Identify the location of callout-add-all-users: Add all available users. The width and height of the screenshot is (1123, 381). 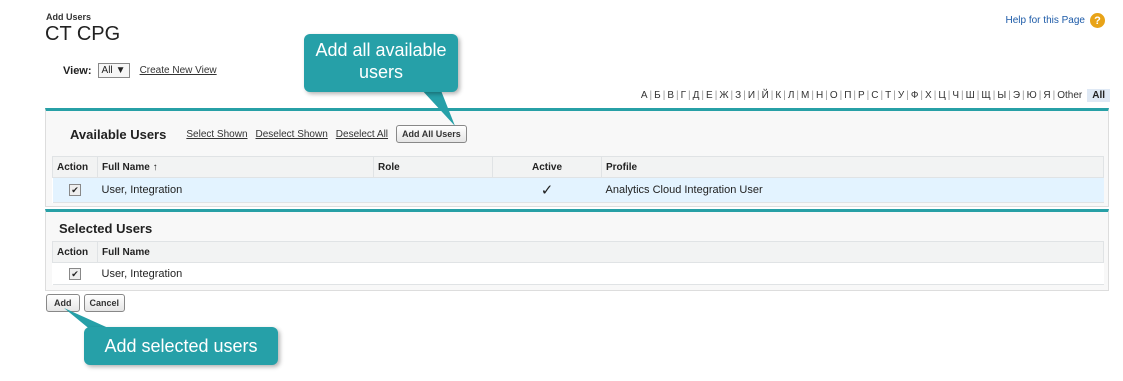
(381, 63).